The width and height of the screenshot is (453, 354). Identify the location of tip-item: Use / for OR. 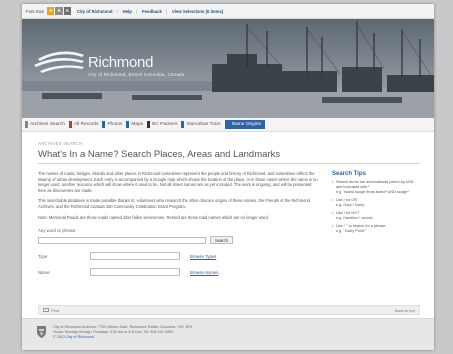
(376, 200).